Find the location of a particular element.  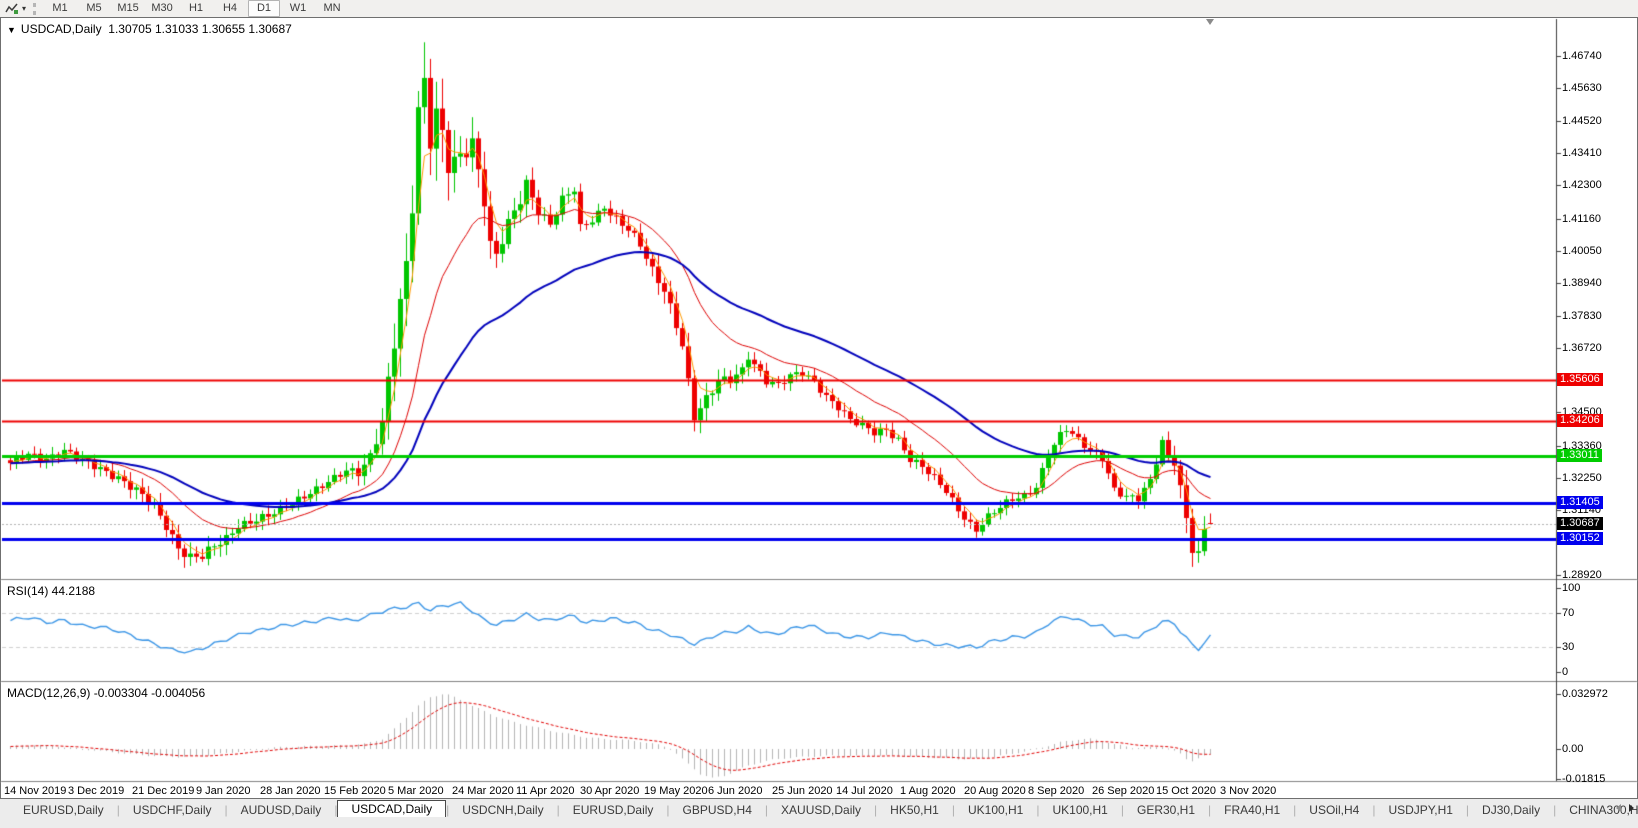

macd-tick-label: 0.00 is located at coordinates (1573, 749).